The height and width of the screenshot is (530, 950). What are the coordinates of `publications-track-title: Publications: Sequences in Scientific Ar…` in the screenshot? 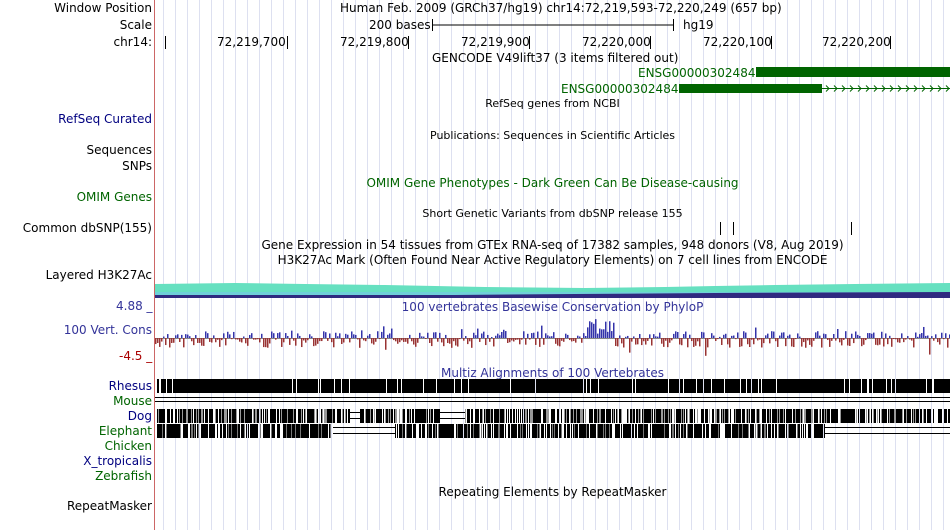 It's located at (552, 135).